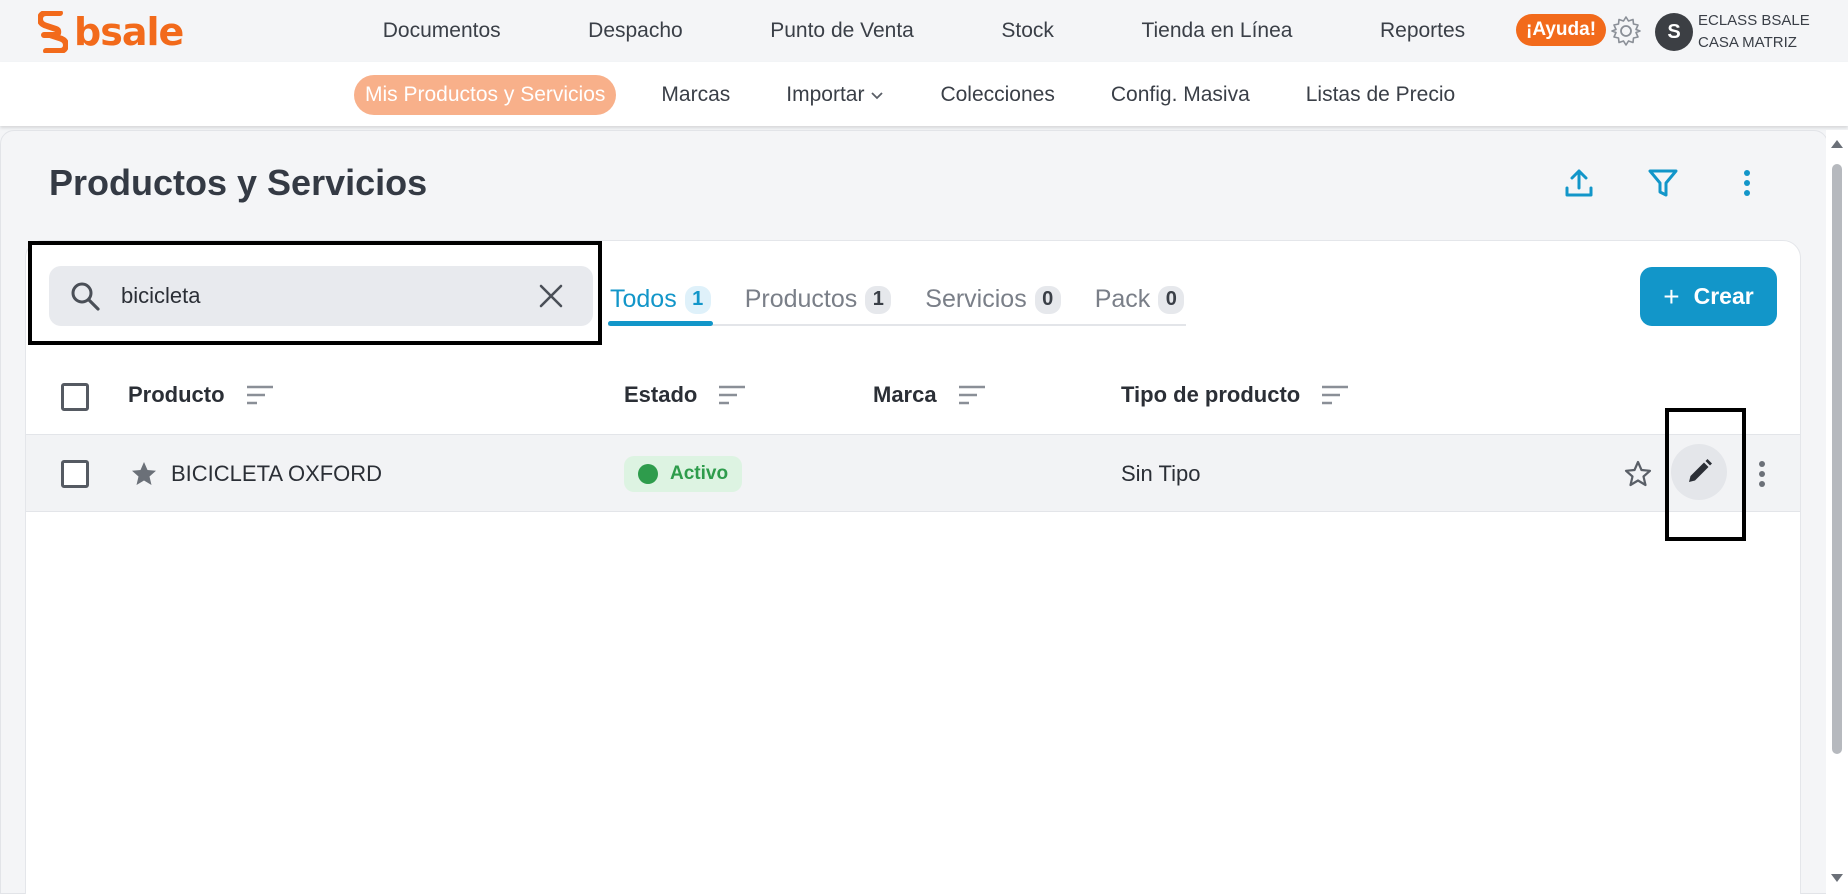 The image size is (1848, 894). What do you see at coordinates (75, 397) in the screenshot?
I see `select-all-checkbox` at bounding box center [75, 397].